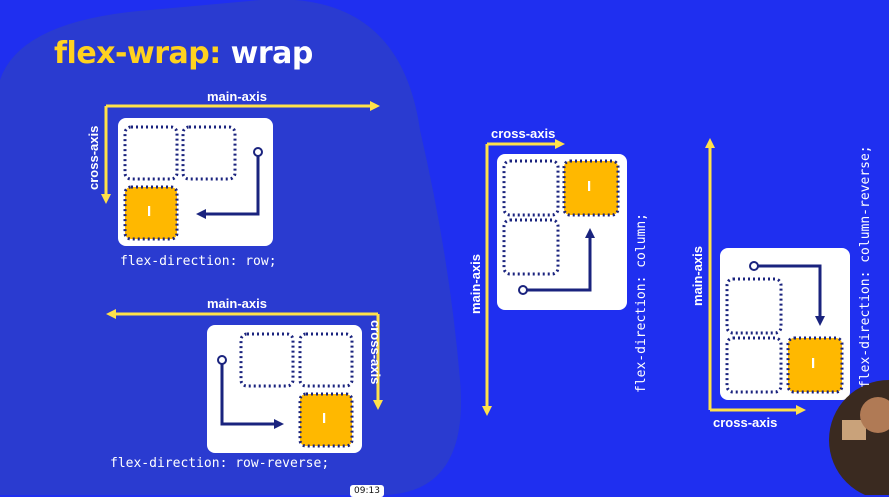 The height and width of the screenshot is (497, 889). I want to click on code-column: flex-direction: column;, so click(641, 302).